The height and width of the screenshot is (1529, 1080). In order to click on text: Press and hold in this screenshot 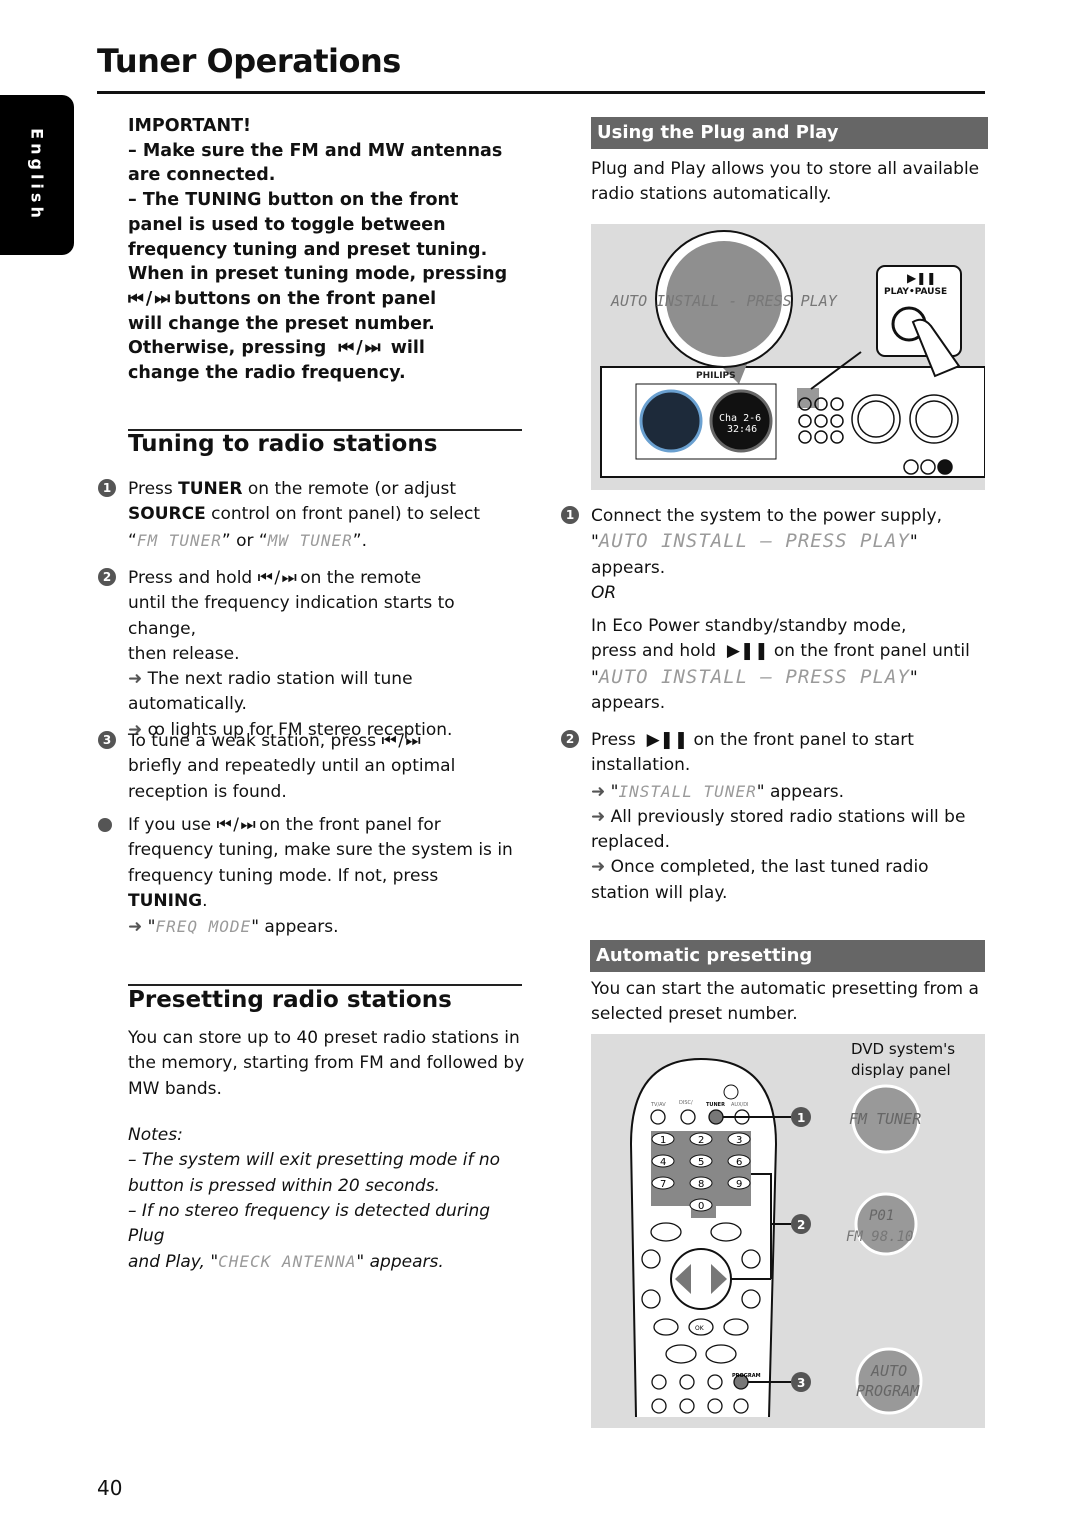, I will do `click(190, 578)`.